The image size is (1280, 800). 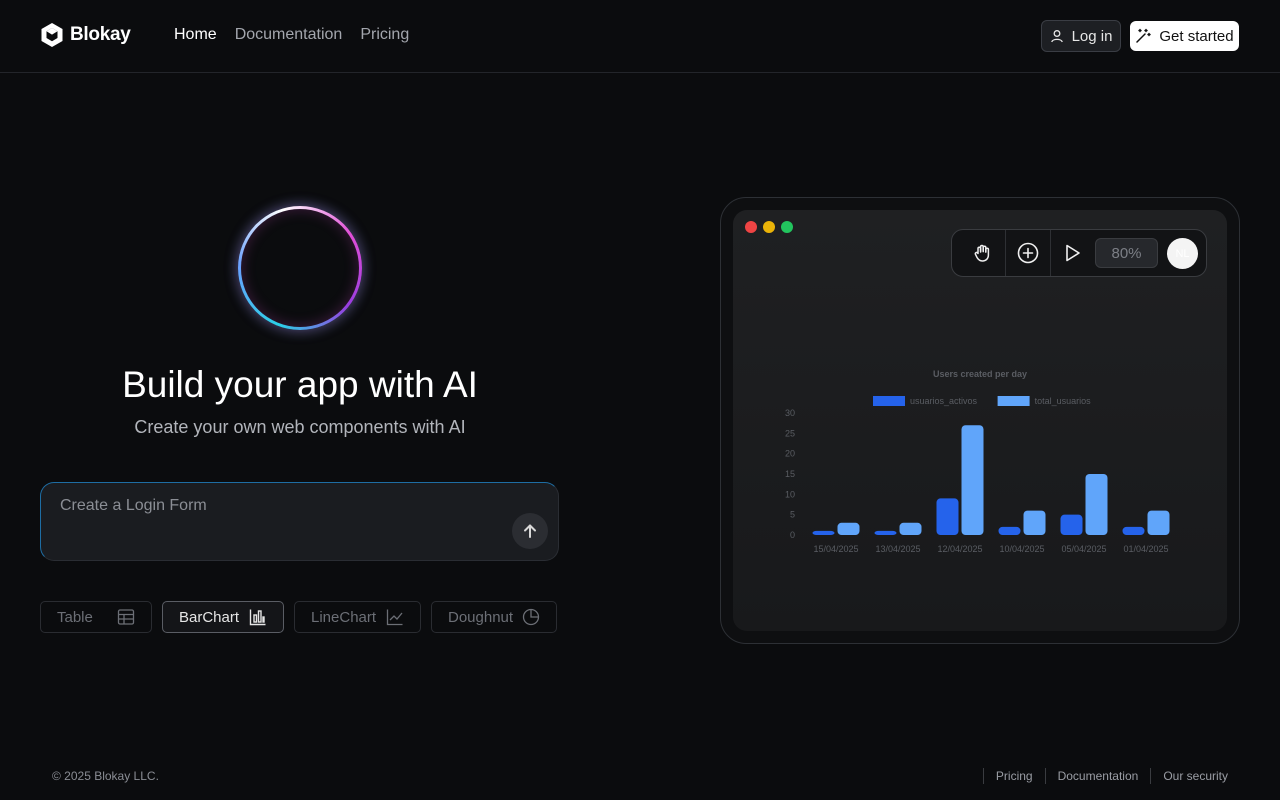 What do you see at coordinates (1007, 776) in the screenshot?
I see `footer-link-pricing: Pricing` at bounding box center [1007, 776].